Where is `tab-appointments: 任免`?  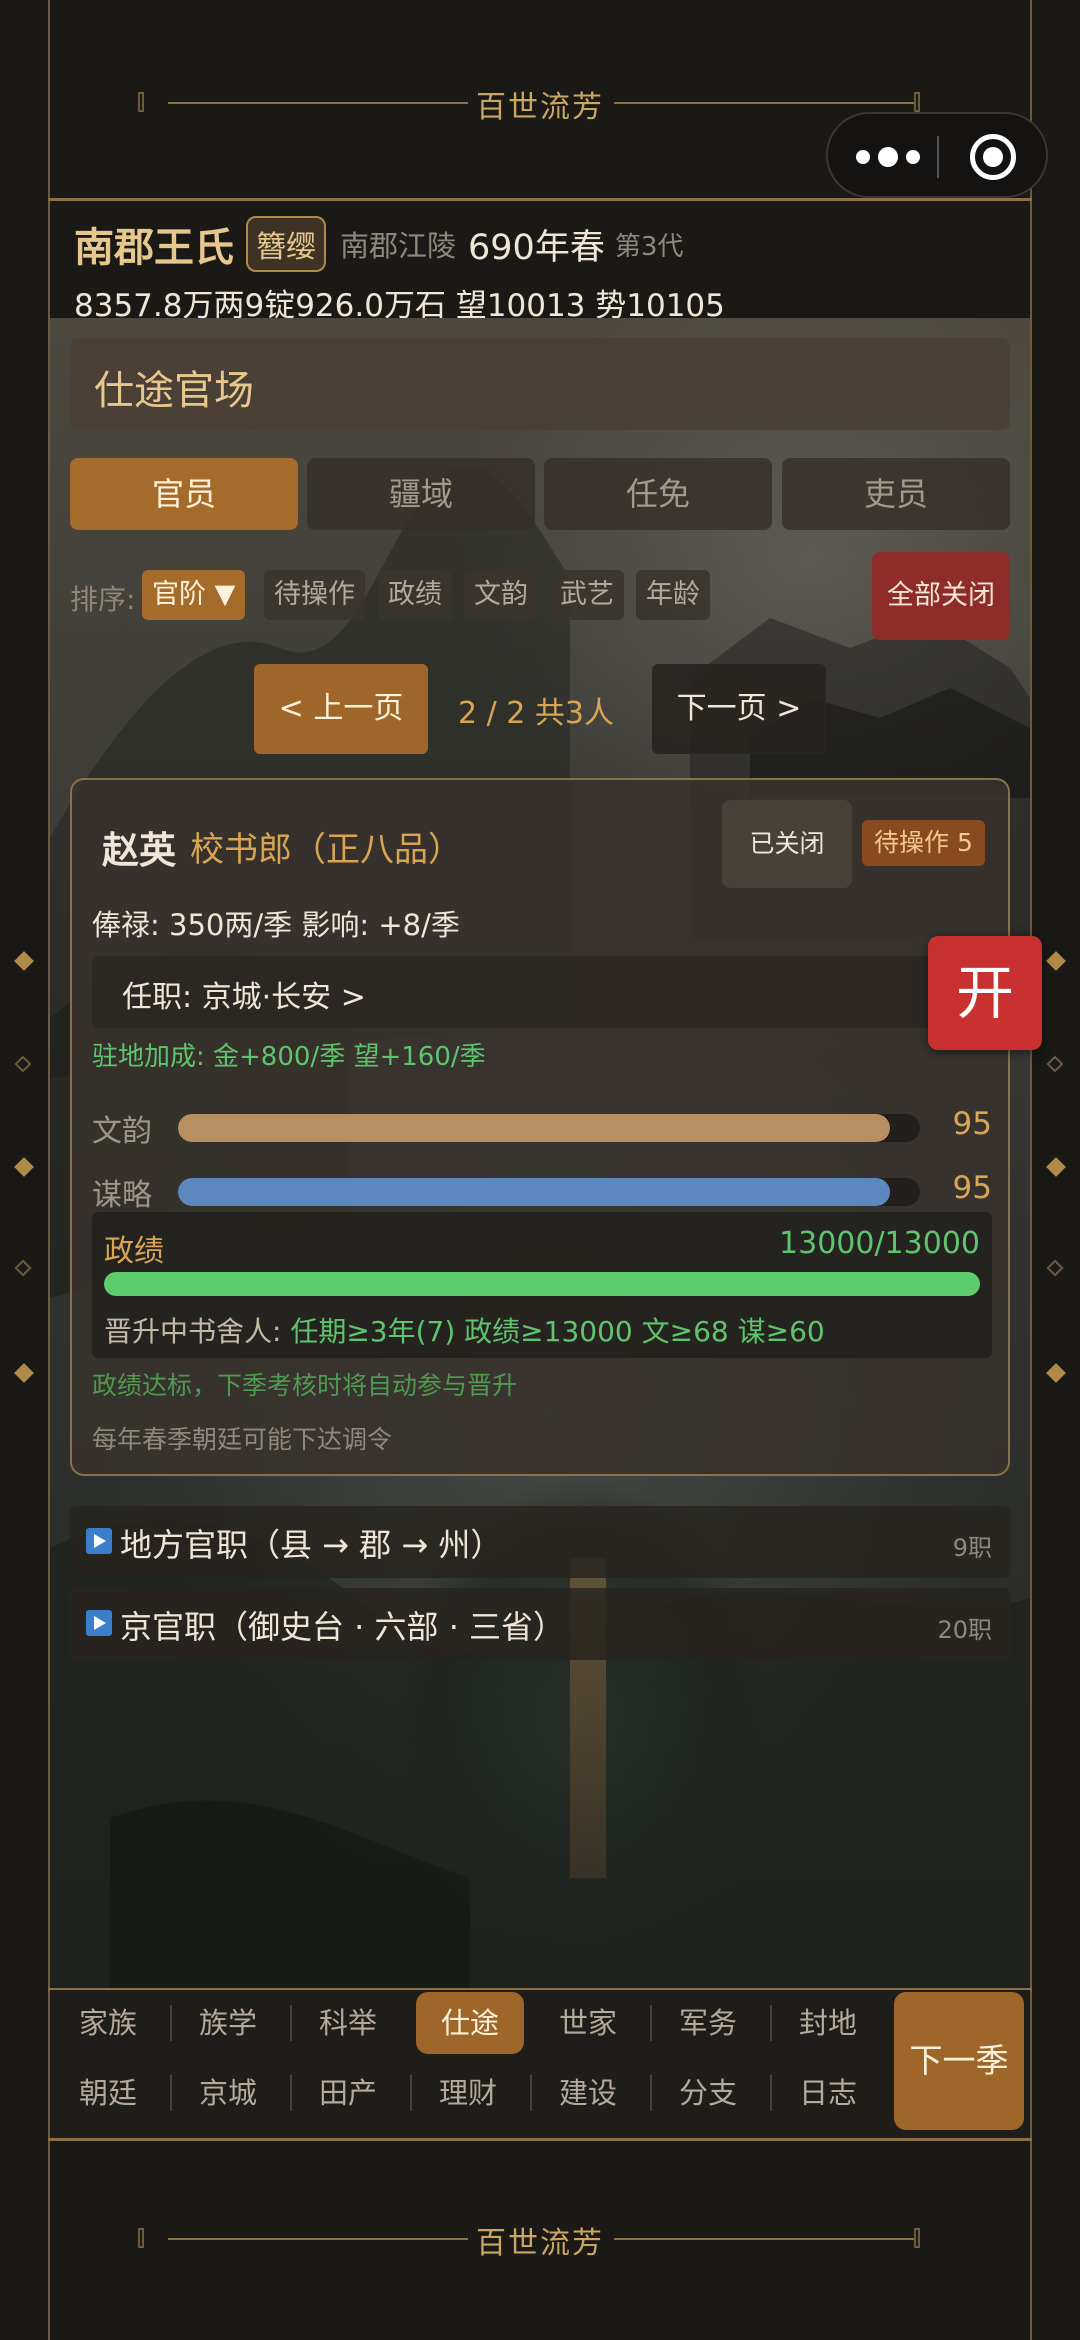 tab-appointments: 任免 is located at coordinates (658, 494).